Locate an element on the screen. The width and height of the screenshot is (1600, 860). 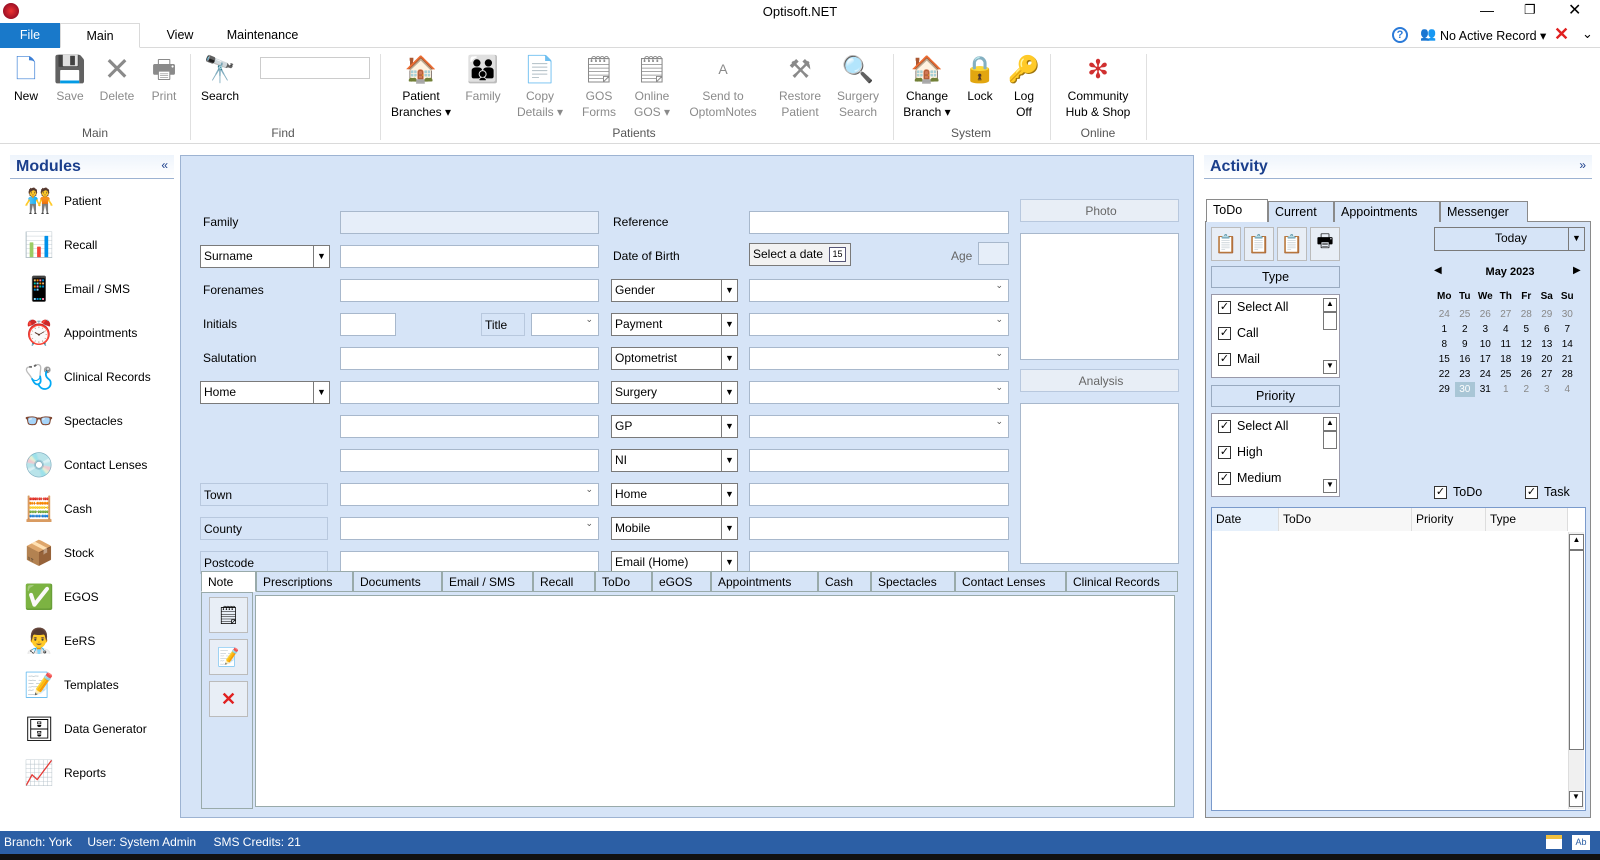
calendar-day: 24 is located at coordinates (1485, 374).